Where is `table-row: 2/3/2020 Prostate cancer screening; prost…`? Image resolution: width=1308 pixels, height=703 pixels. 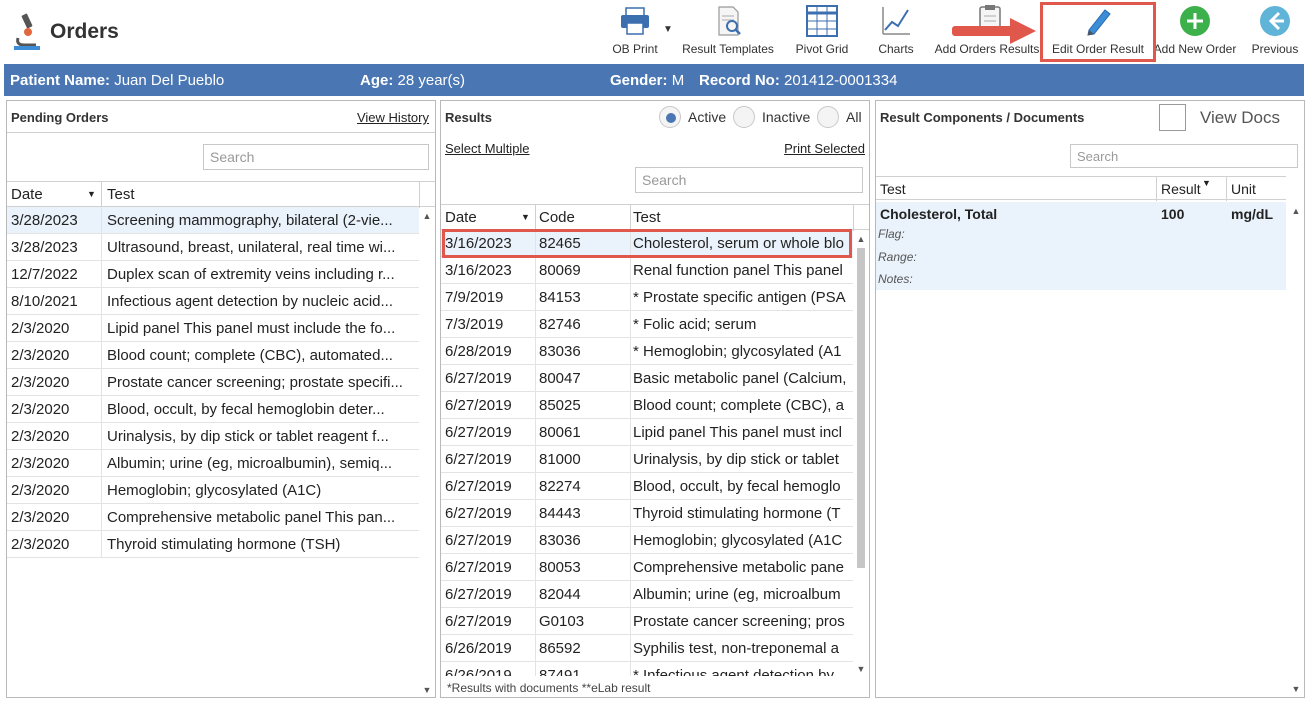 table-row: 2/3/2020 Prostate cancer screening; prost… is located at coordinates (213, 382).